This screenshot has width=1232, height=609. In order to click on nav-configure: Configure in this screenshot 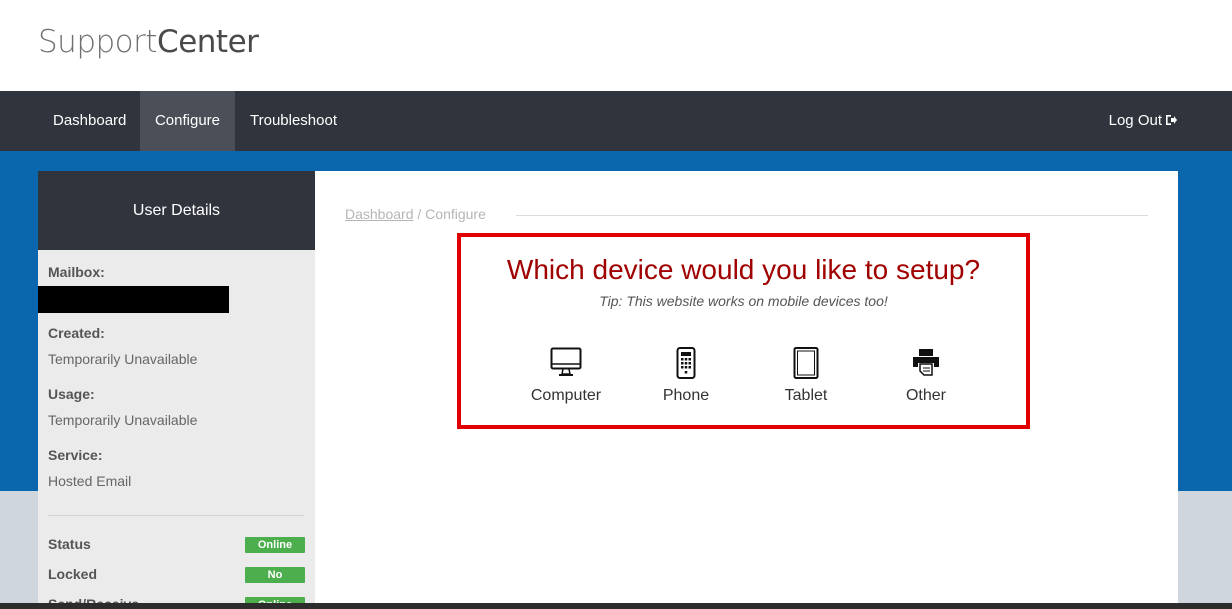, I will do `click(187, 121)`.